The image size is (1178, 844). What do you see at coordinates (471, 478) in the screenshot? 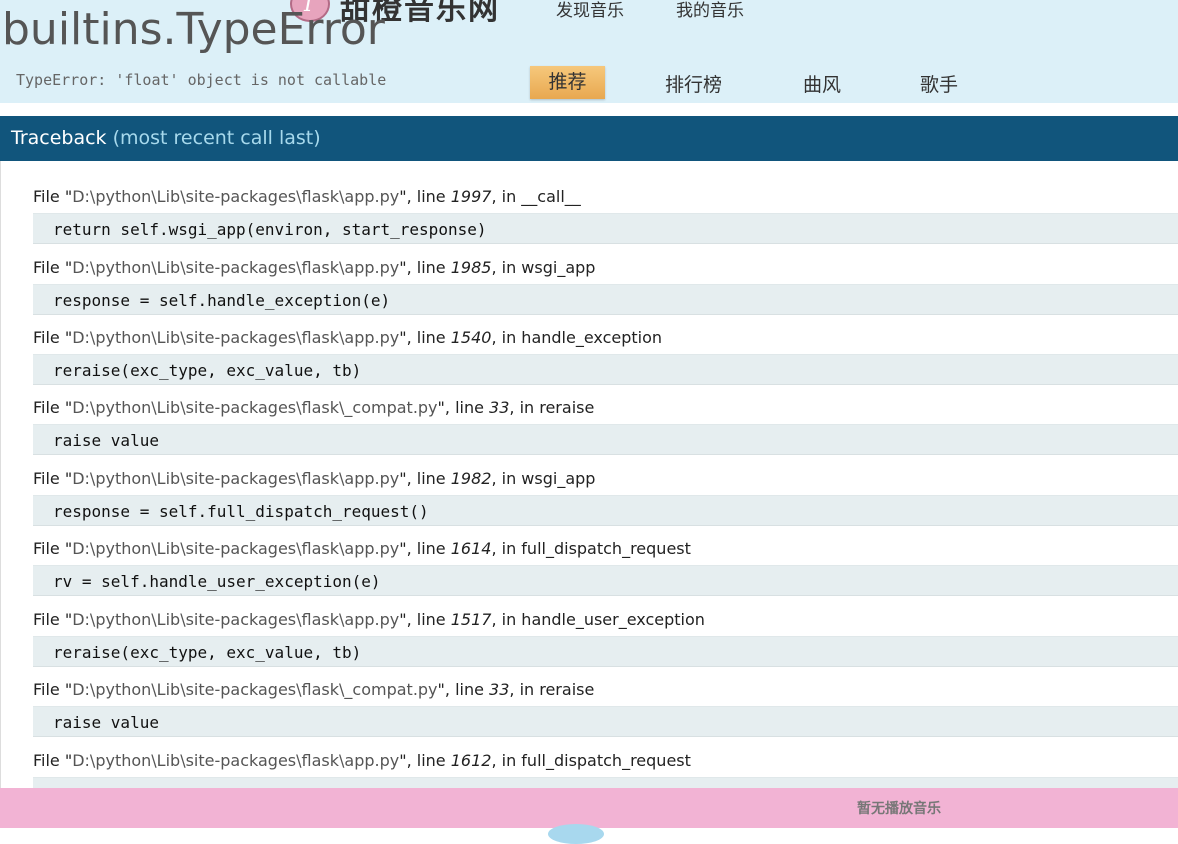
I see `frame-line-number: 1982` at bounding box center [471, 478].